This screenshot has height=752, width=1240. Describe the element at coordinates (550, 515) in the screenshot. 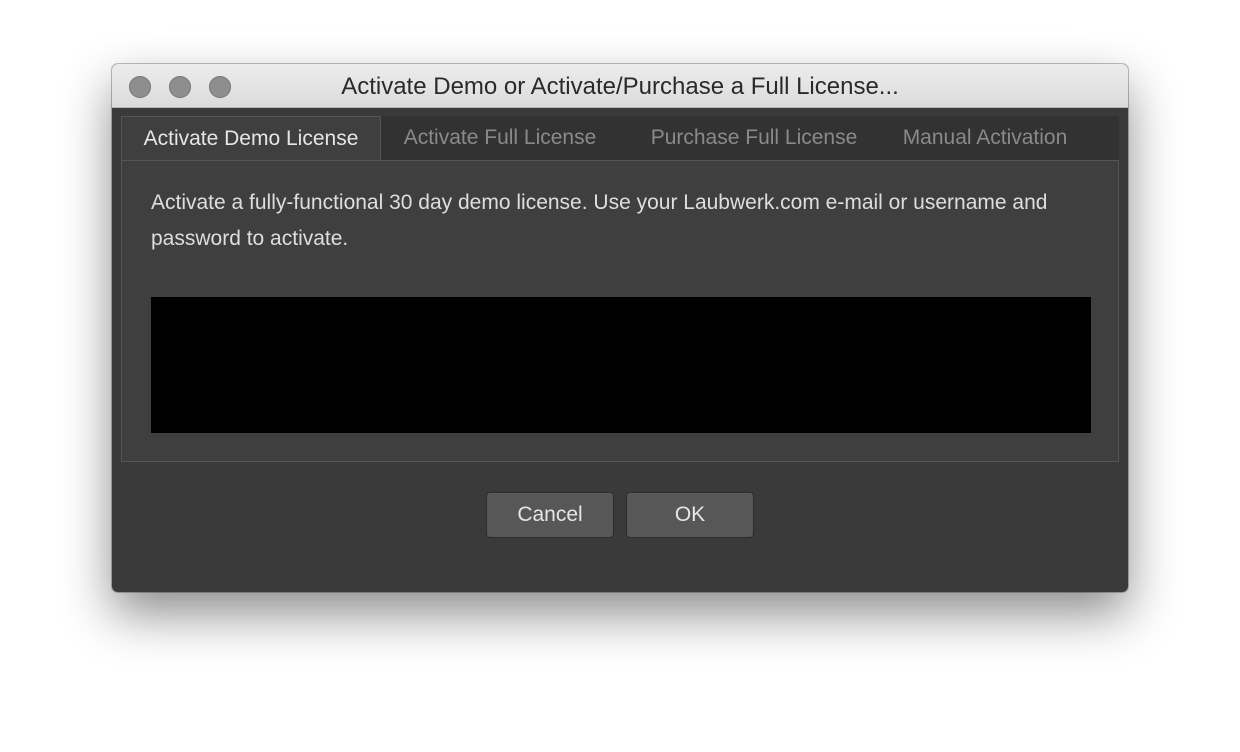

I see `cancel-button: Cancel` at that location.